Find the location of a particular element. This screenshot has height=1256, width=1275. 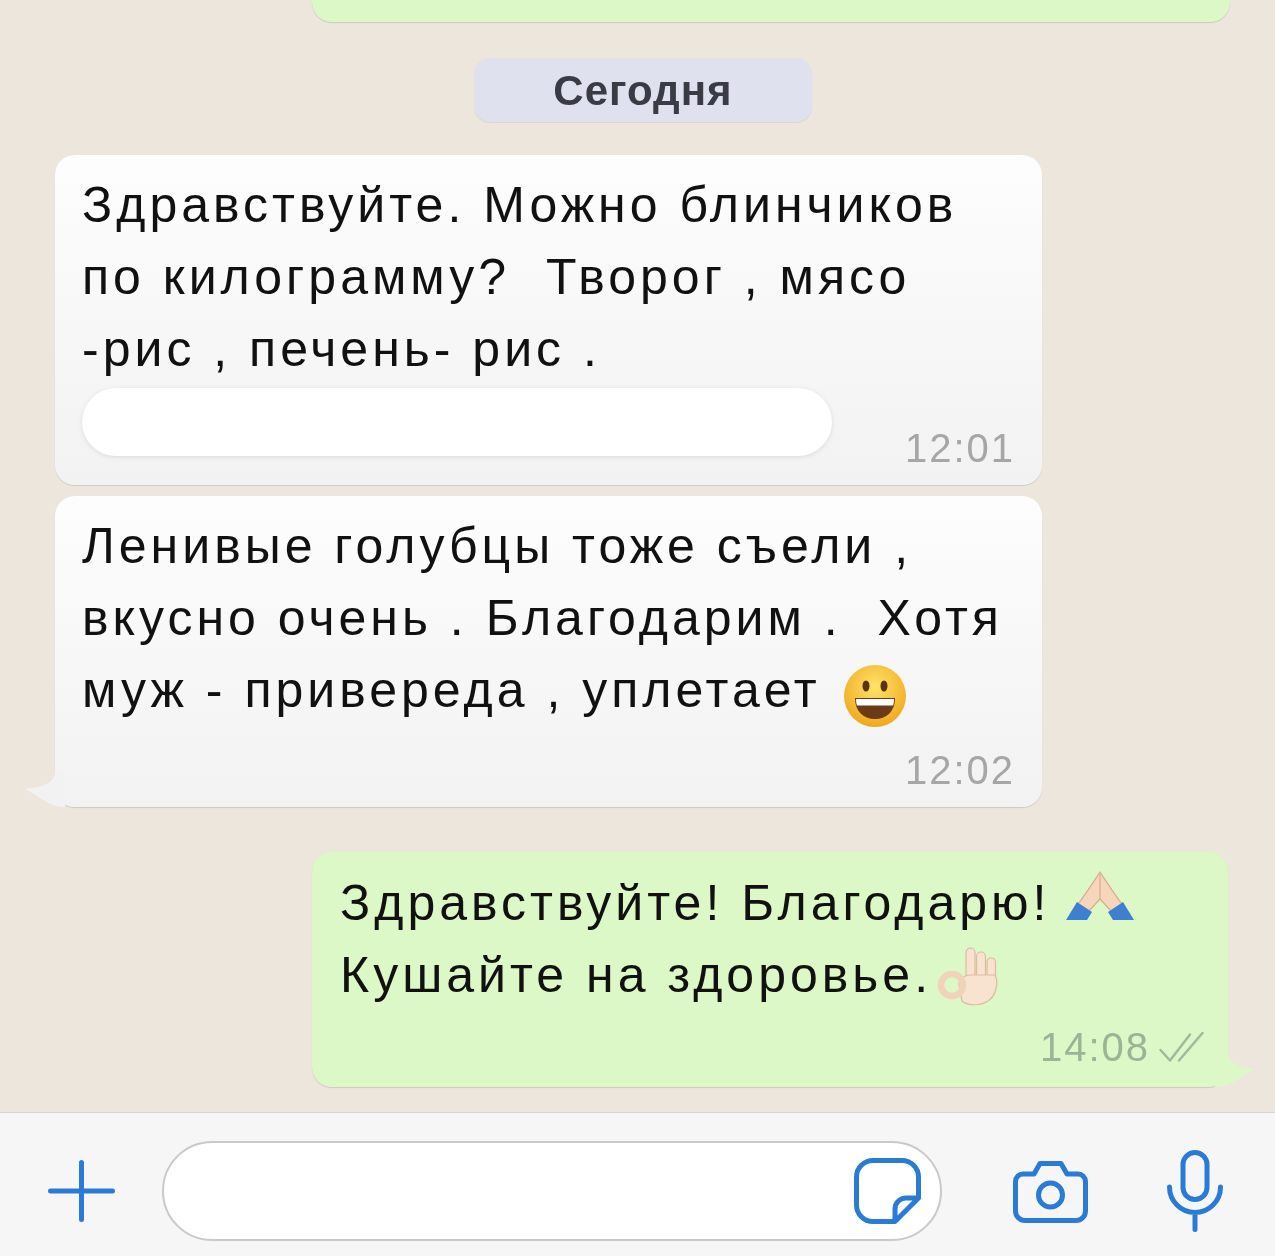

message-text: Здравствуйте. Можно блинчиков по килограмму? Творог , мясо -рис , печень- рис . is located at coordinates (520, 277).